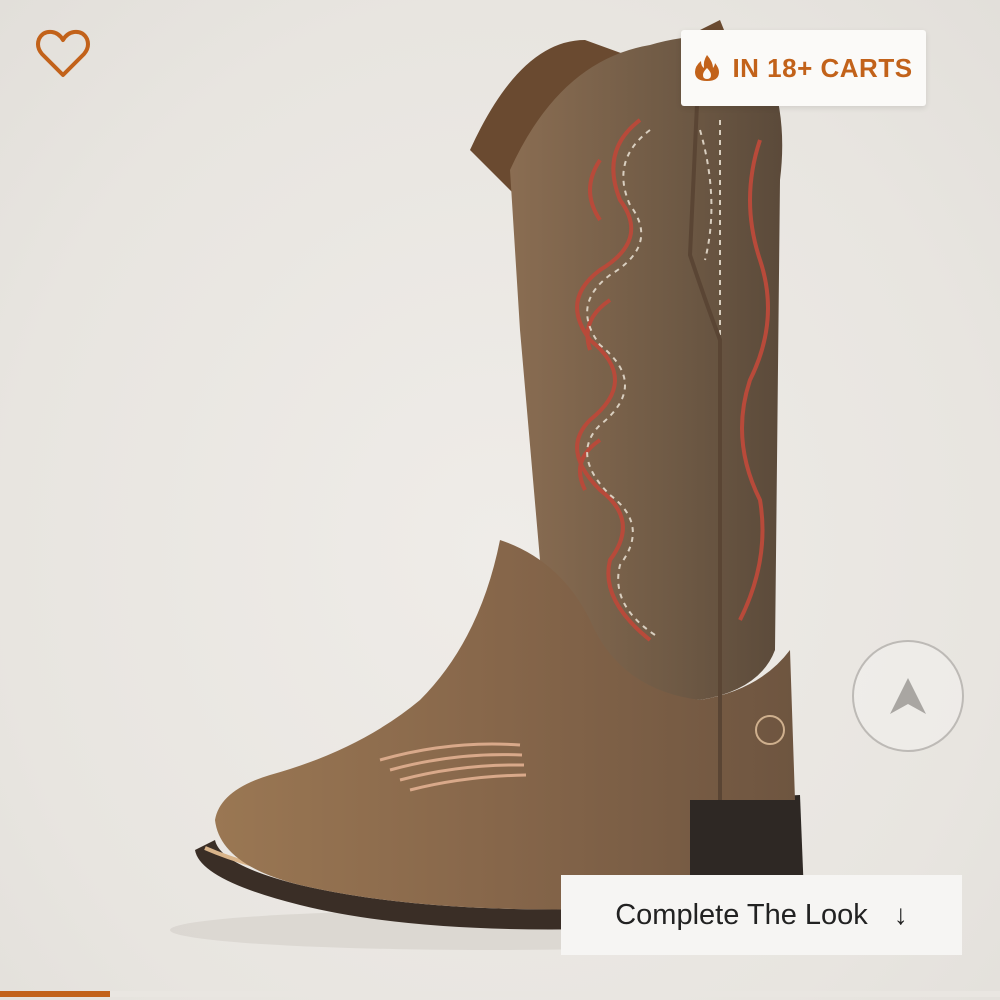 The width and height of the screenshot is (1000, 1000). I want to click on carousel-progress-fill, so click(55, 994).